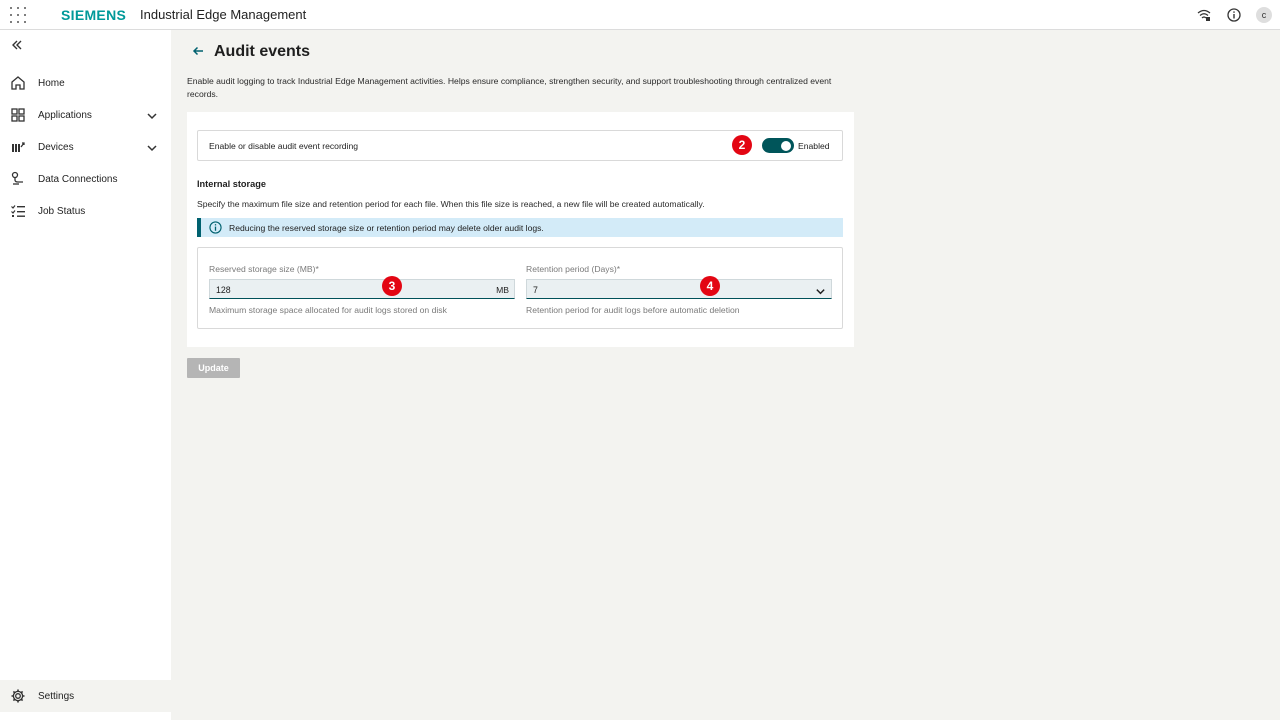 The height and width of the screenshot is (720, 1280). I want to click on unit-label: MB, so click(502, 290).